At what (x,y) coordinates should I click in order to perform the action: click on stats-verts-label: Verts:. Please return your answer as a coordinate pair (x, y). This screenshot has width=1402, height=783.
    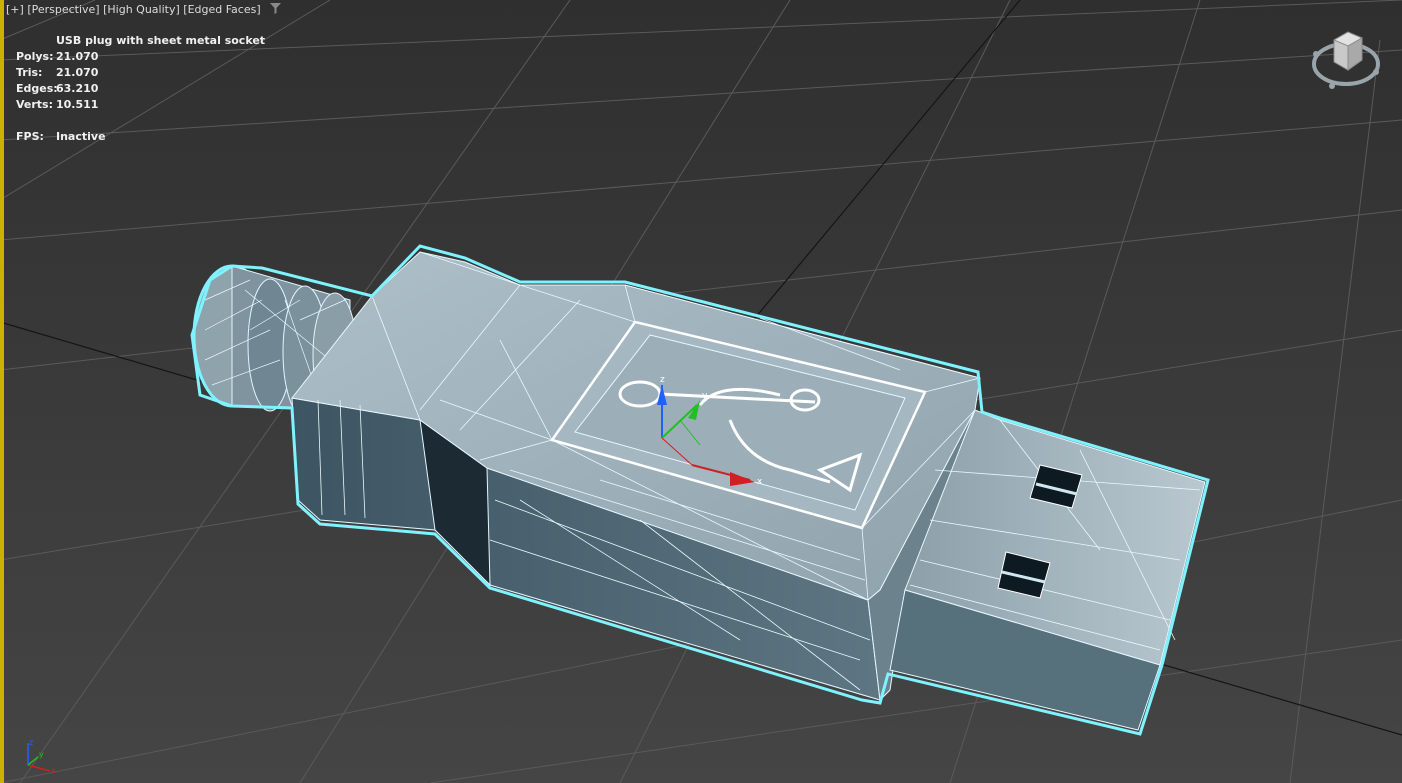
    Looking at the image, I should click on (35, 104).